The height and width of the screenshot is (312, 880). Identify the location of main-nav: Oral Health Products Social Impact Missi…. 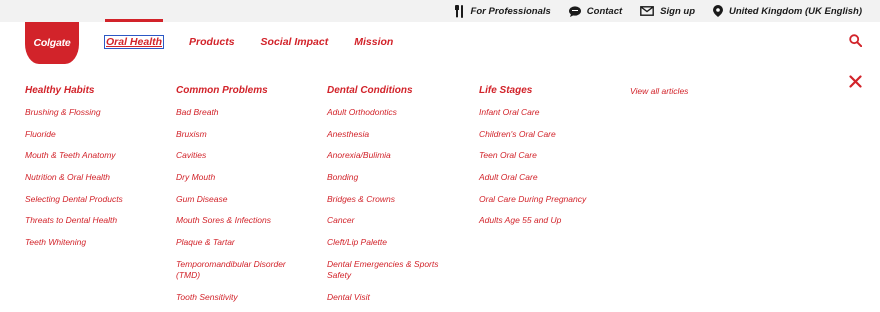
(261, 40).